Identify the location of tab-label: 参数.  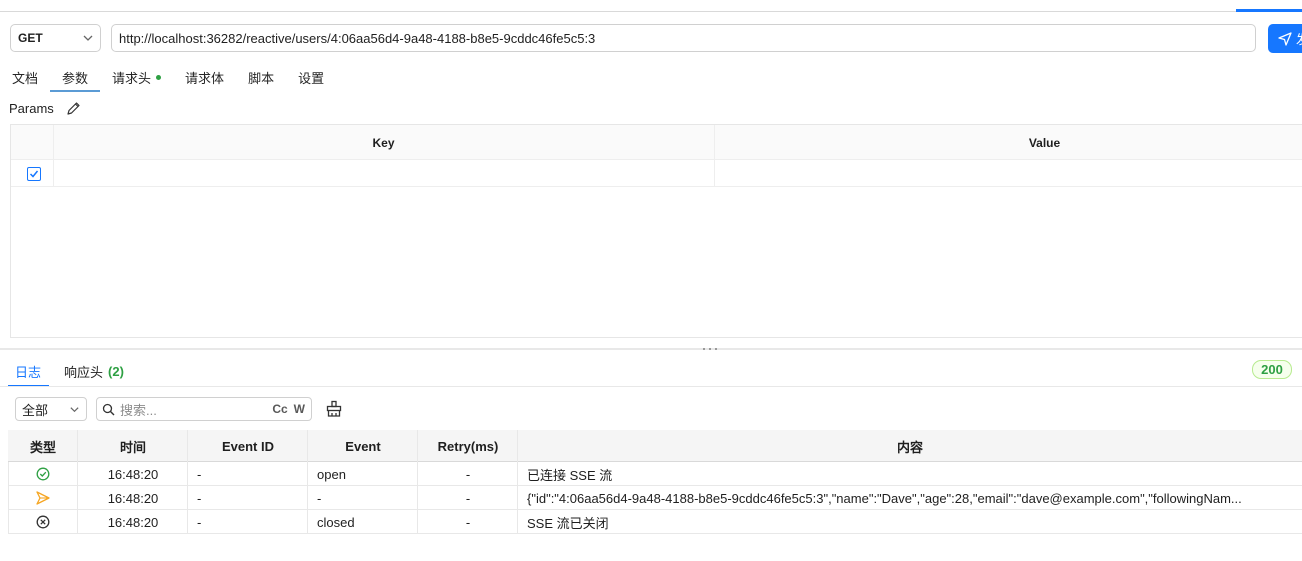
(75, 78).